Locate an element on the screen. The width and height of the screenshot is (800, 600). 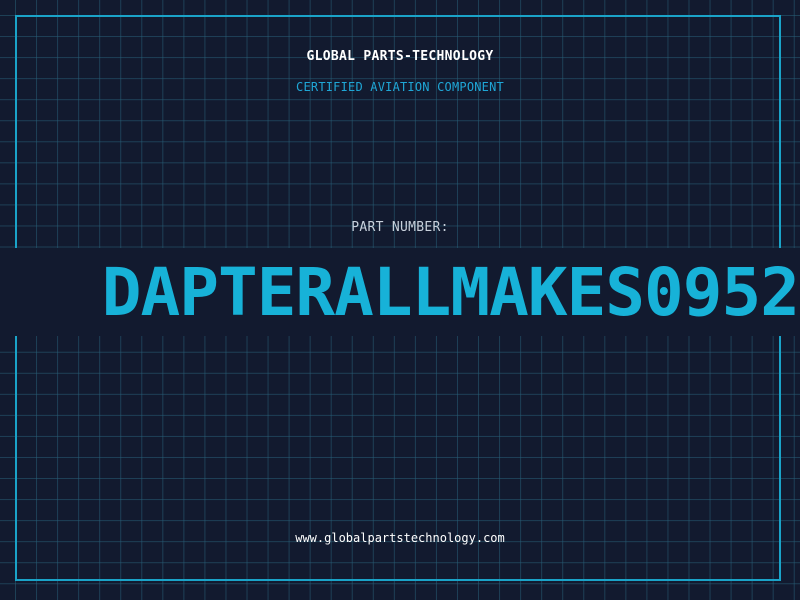
website-url: www.globalpartstechnology.com is located at coordinates (400, 538).